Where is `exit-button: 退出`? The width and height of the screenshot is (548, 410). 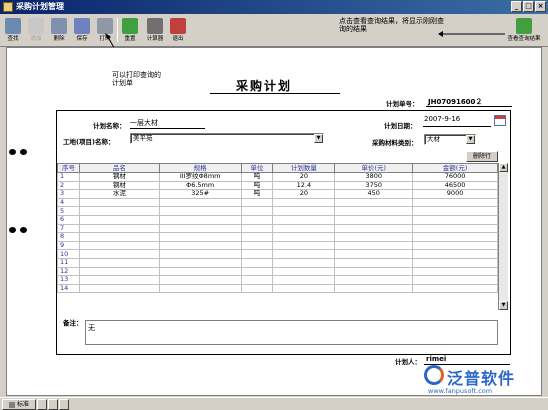 exit-button: 退出 is located at coordinates (178, 31).